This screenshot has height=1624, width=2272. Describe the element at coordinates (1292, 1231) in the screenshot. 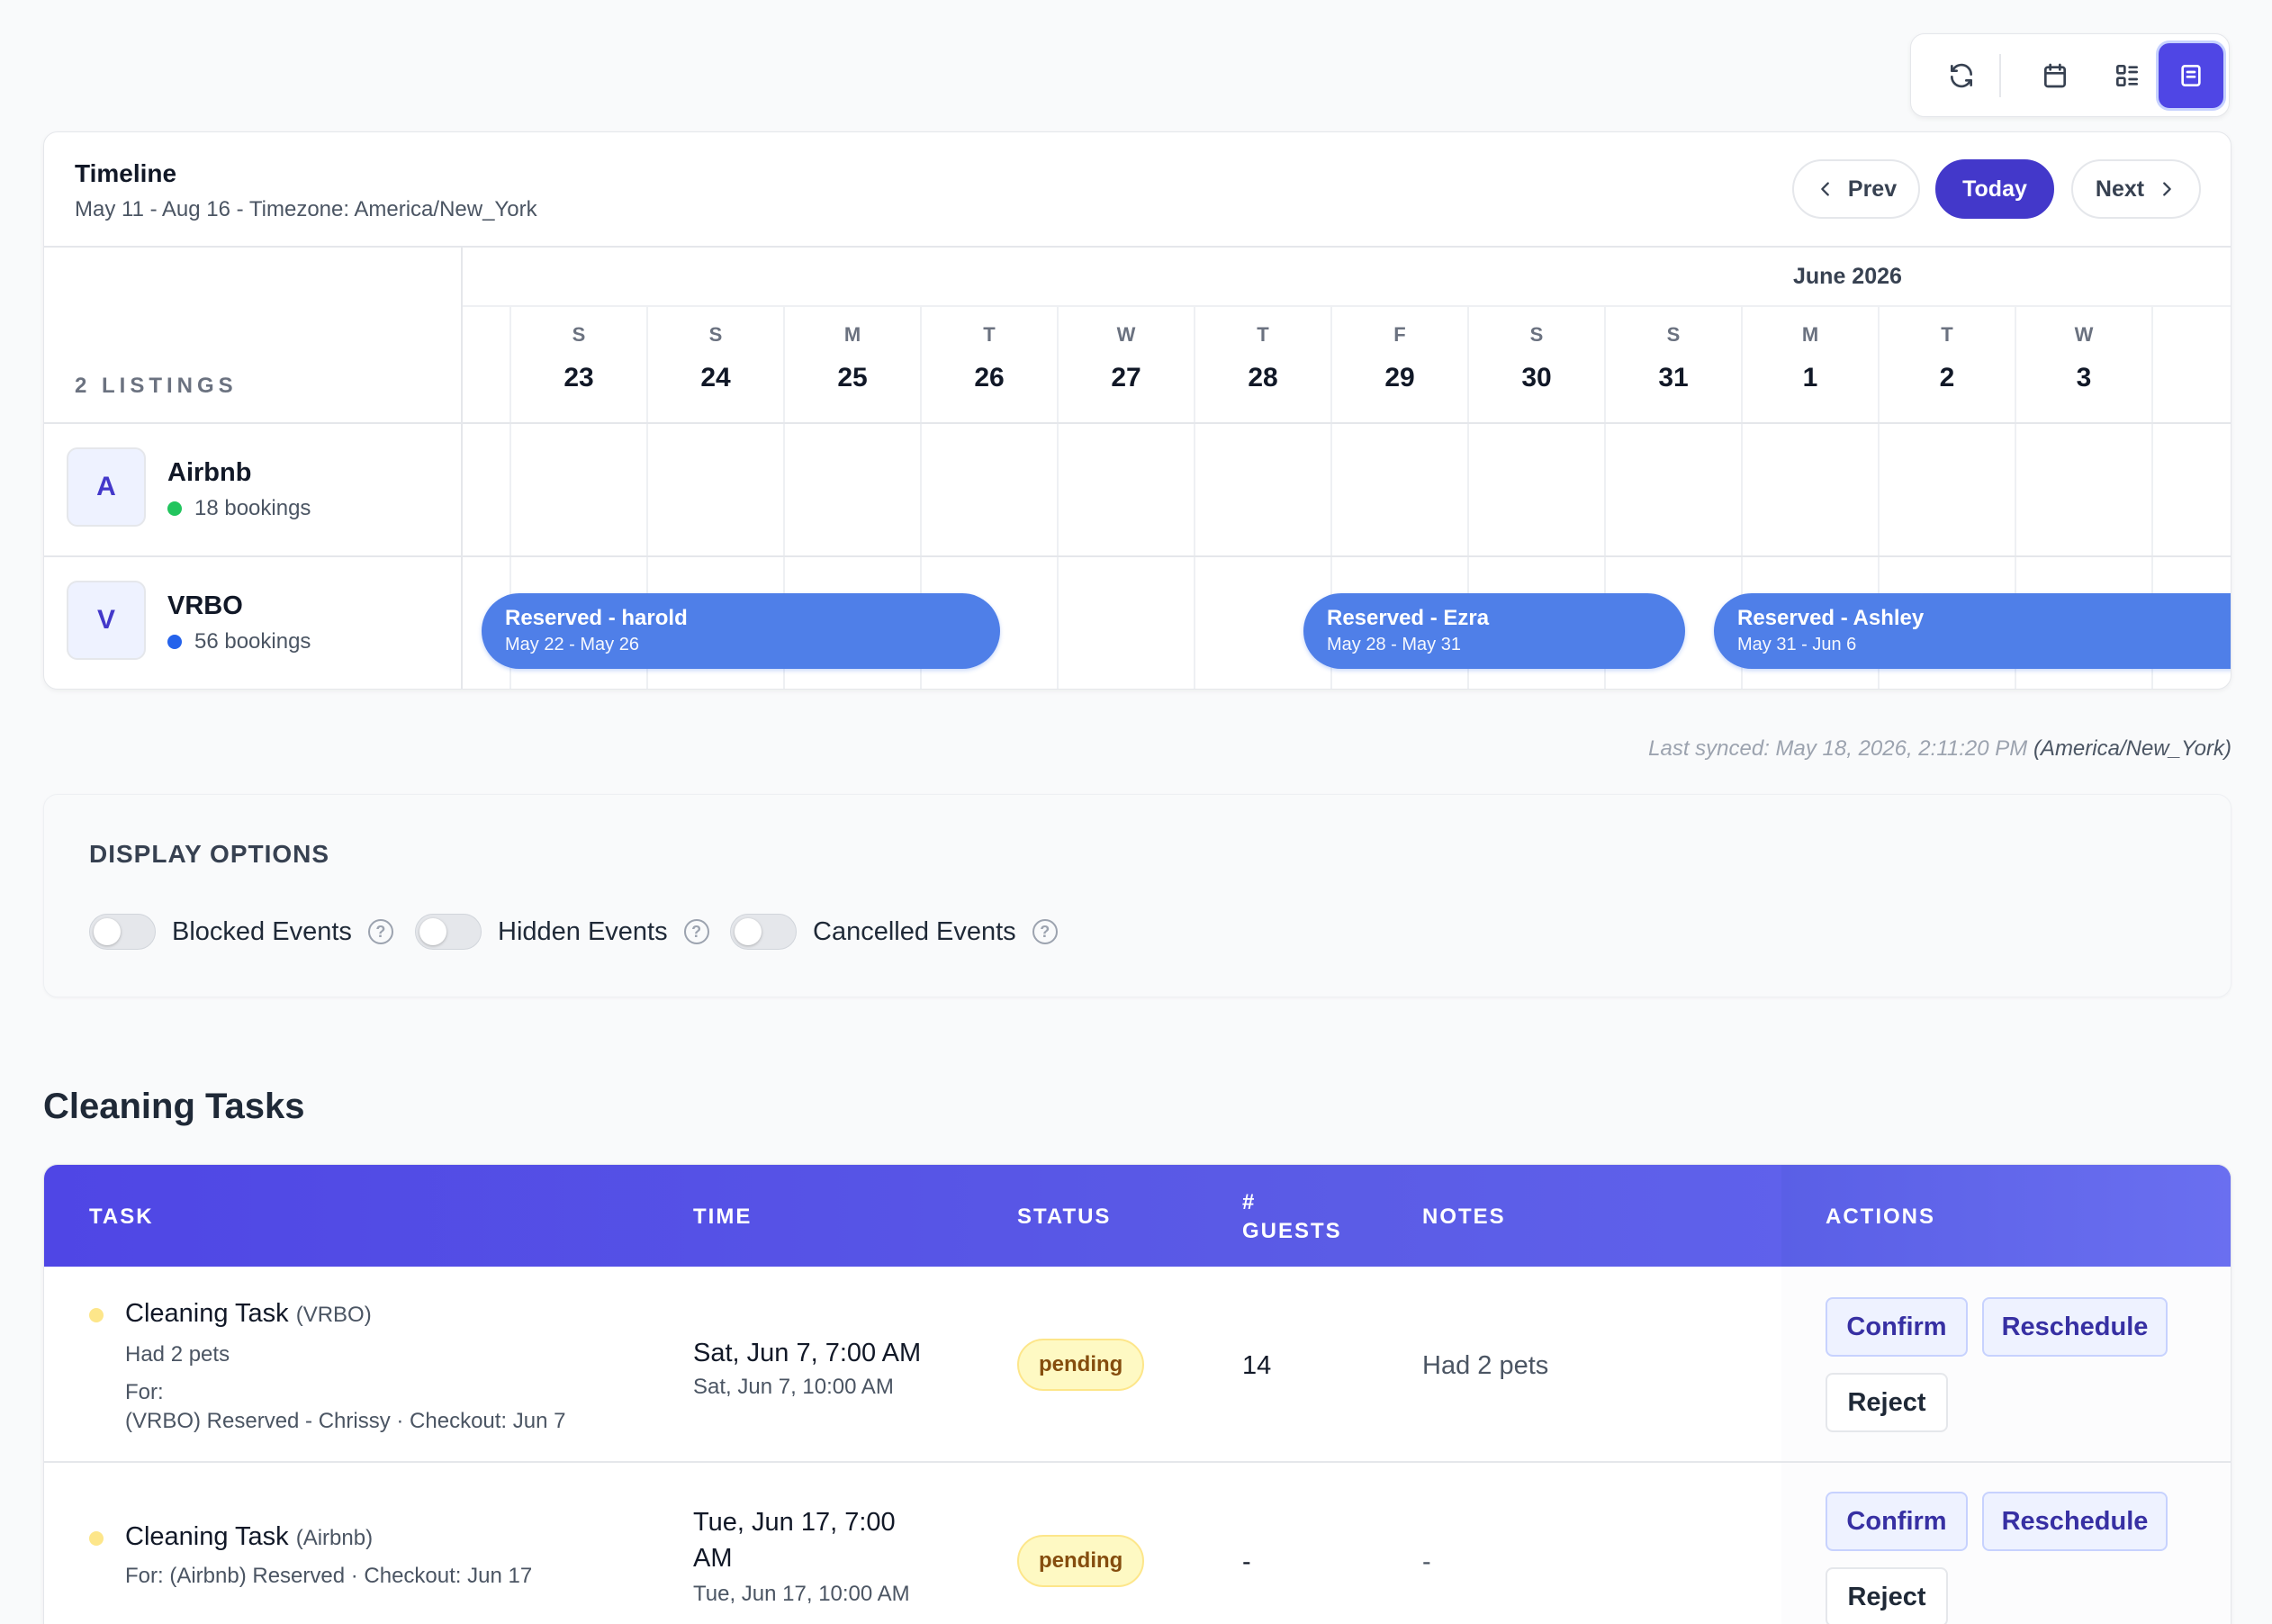

I see `column-header-guests: GUESTS` at that location.